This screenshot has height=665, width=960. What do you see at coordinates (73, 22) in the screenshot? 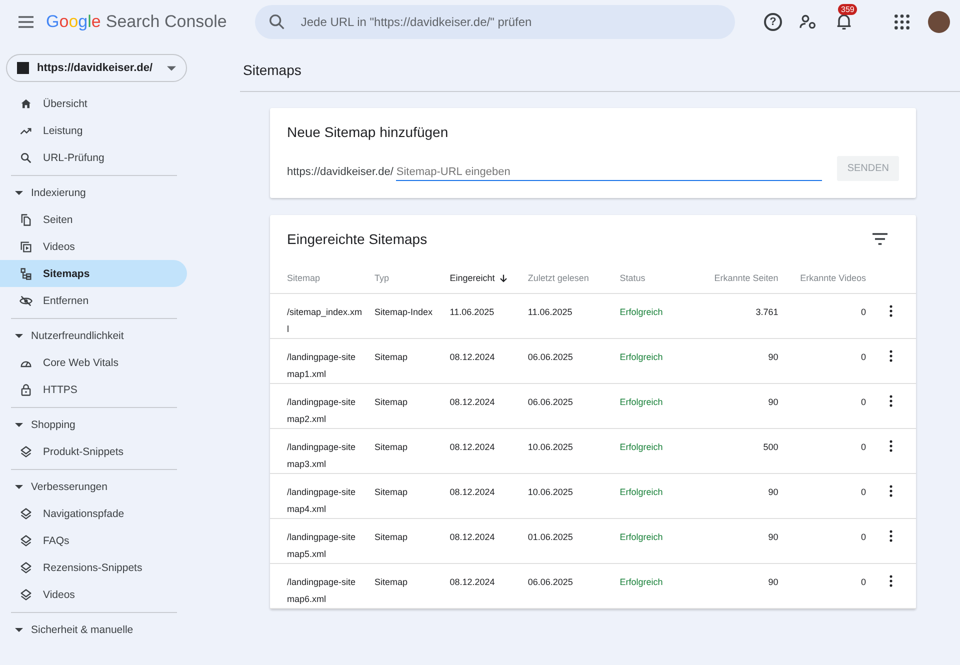
I see `logo-text: Google` at bounding box center [73, 22].